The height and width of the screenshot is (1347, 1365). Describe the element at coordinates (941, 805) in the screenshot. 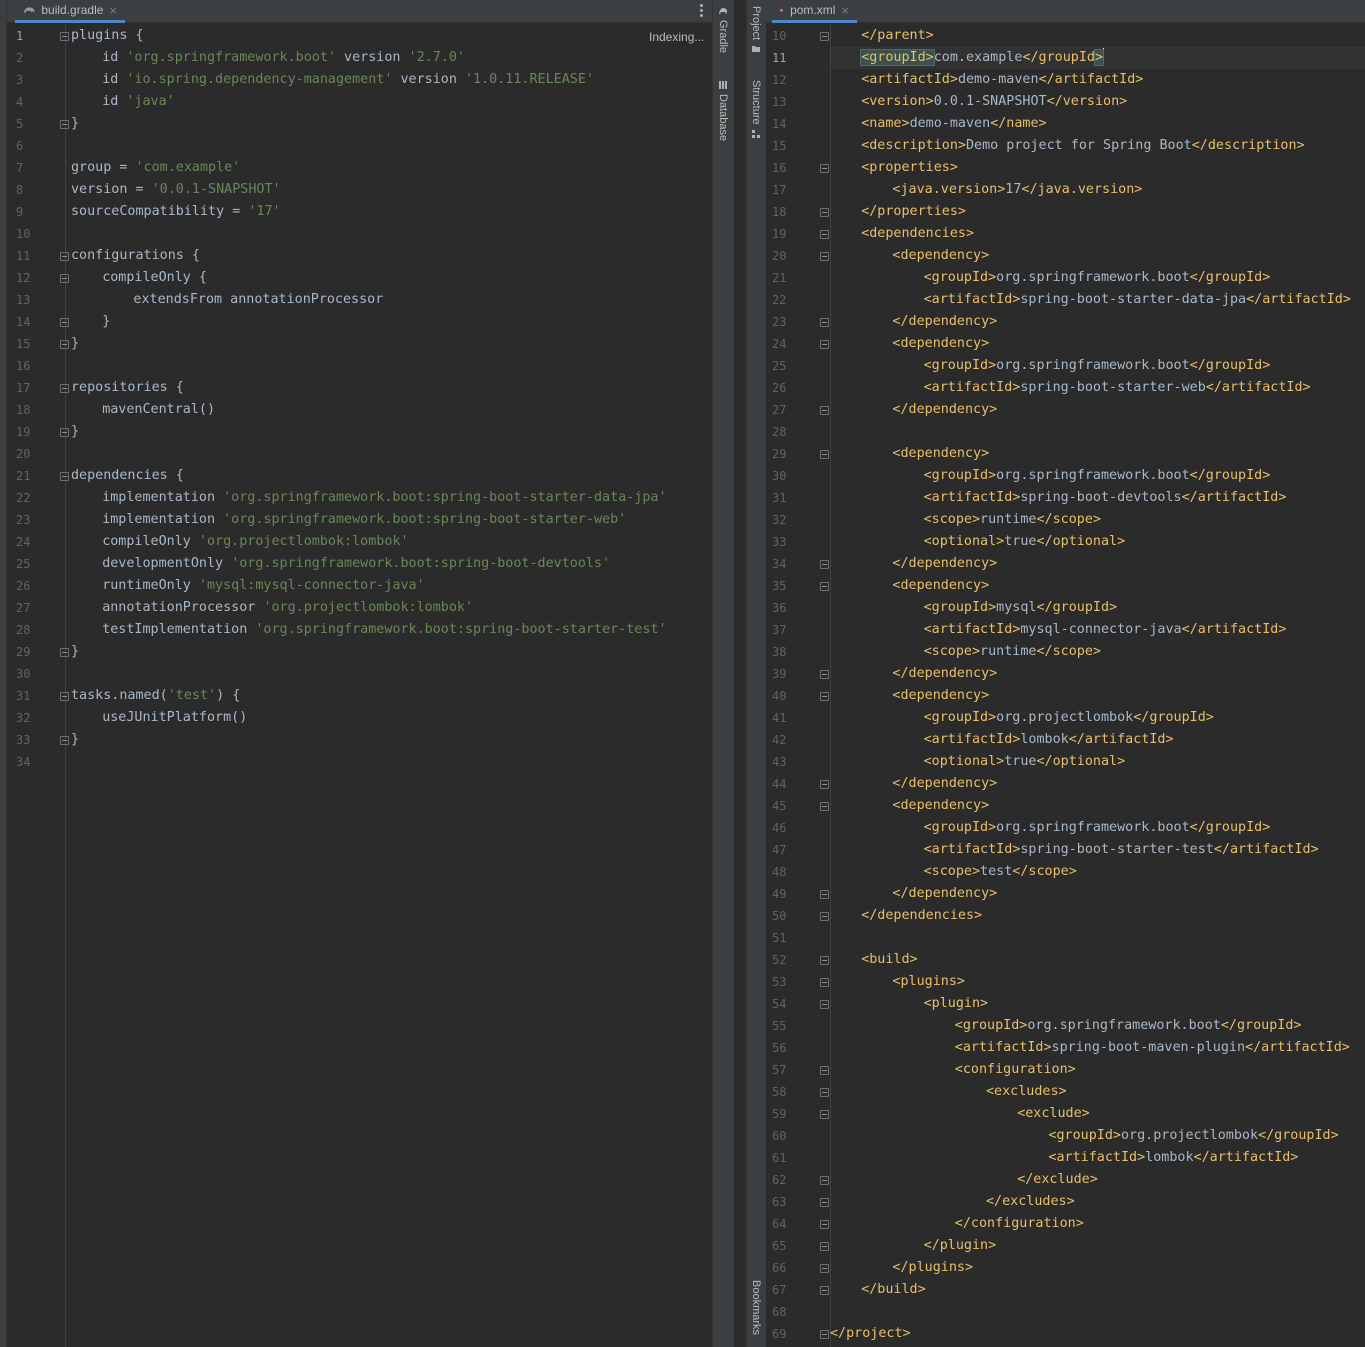

I see `xml-tag: <dependency>` at that location.